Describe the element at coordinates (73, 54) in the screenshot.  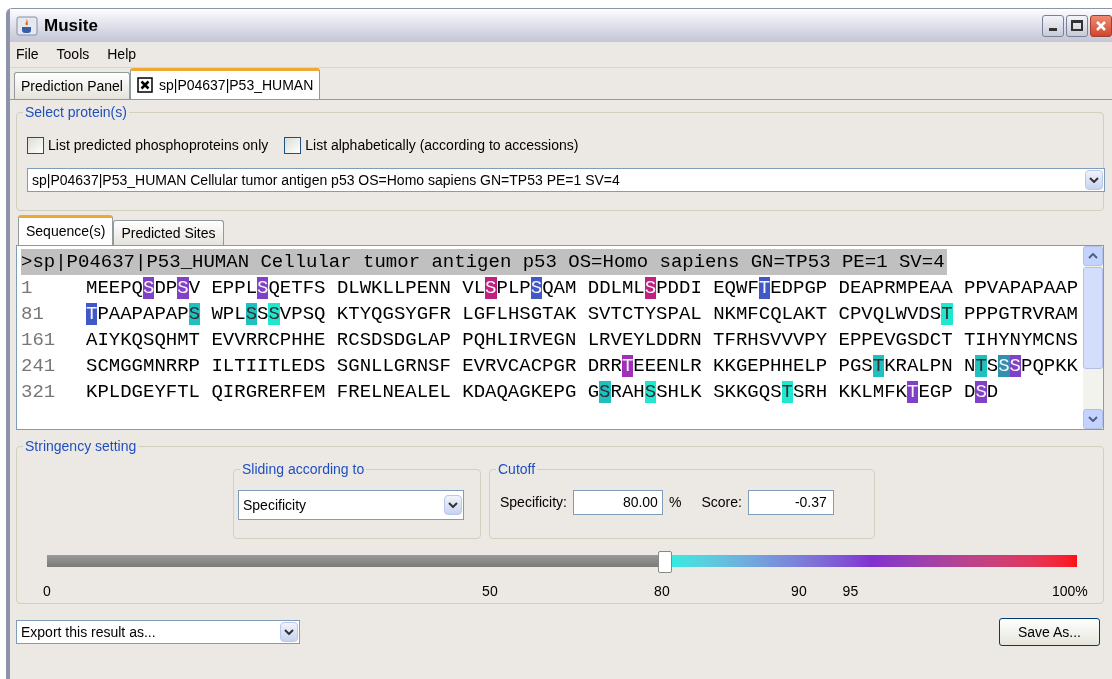
I see `menu-item: Tools` at that location.